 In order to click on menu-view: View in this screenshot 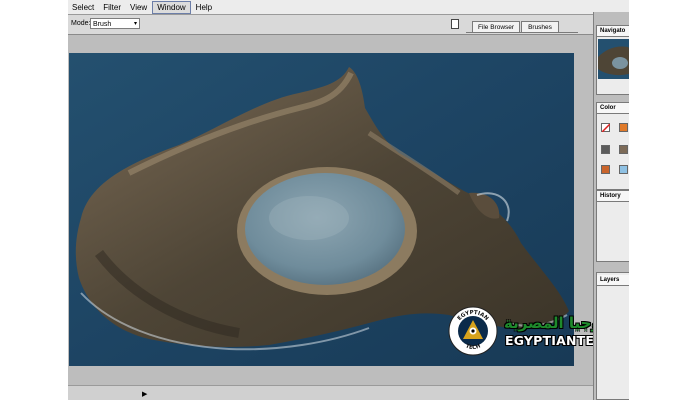, I will do `click(138, 7)`.